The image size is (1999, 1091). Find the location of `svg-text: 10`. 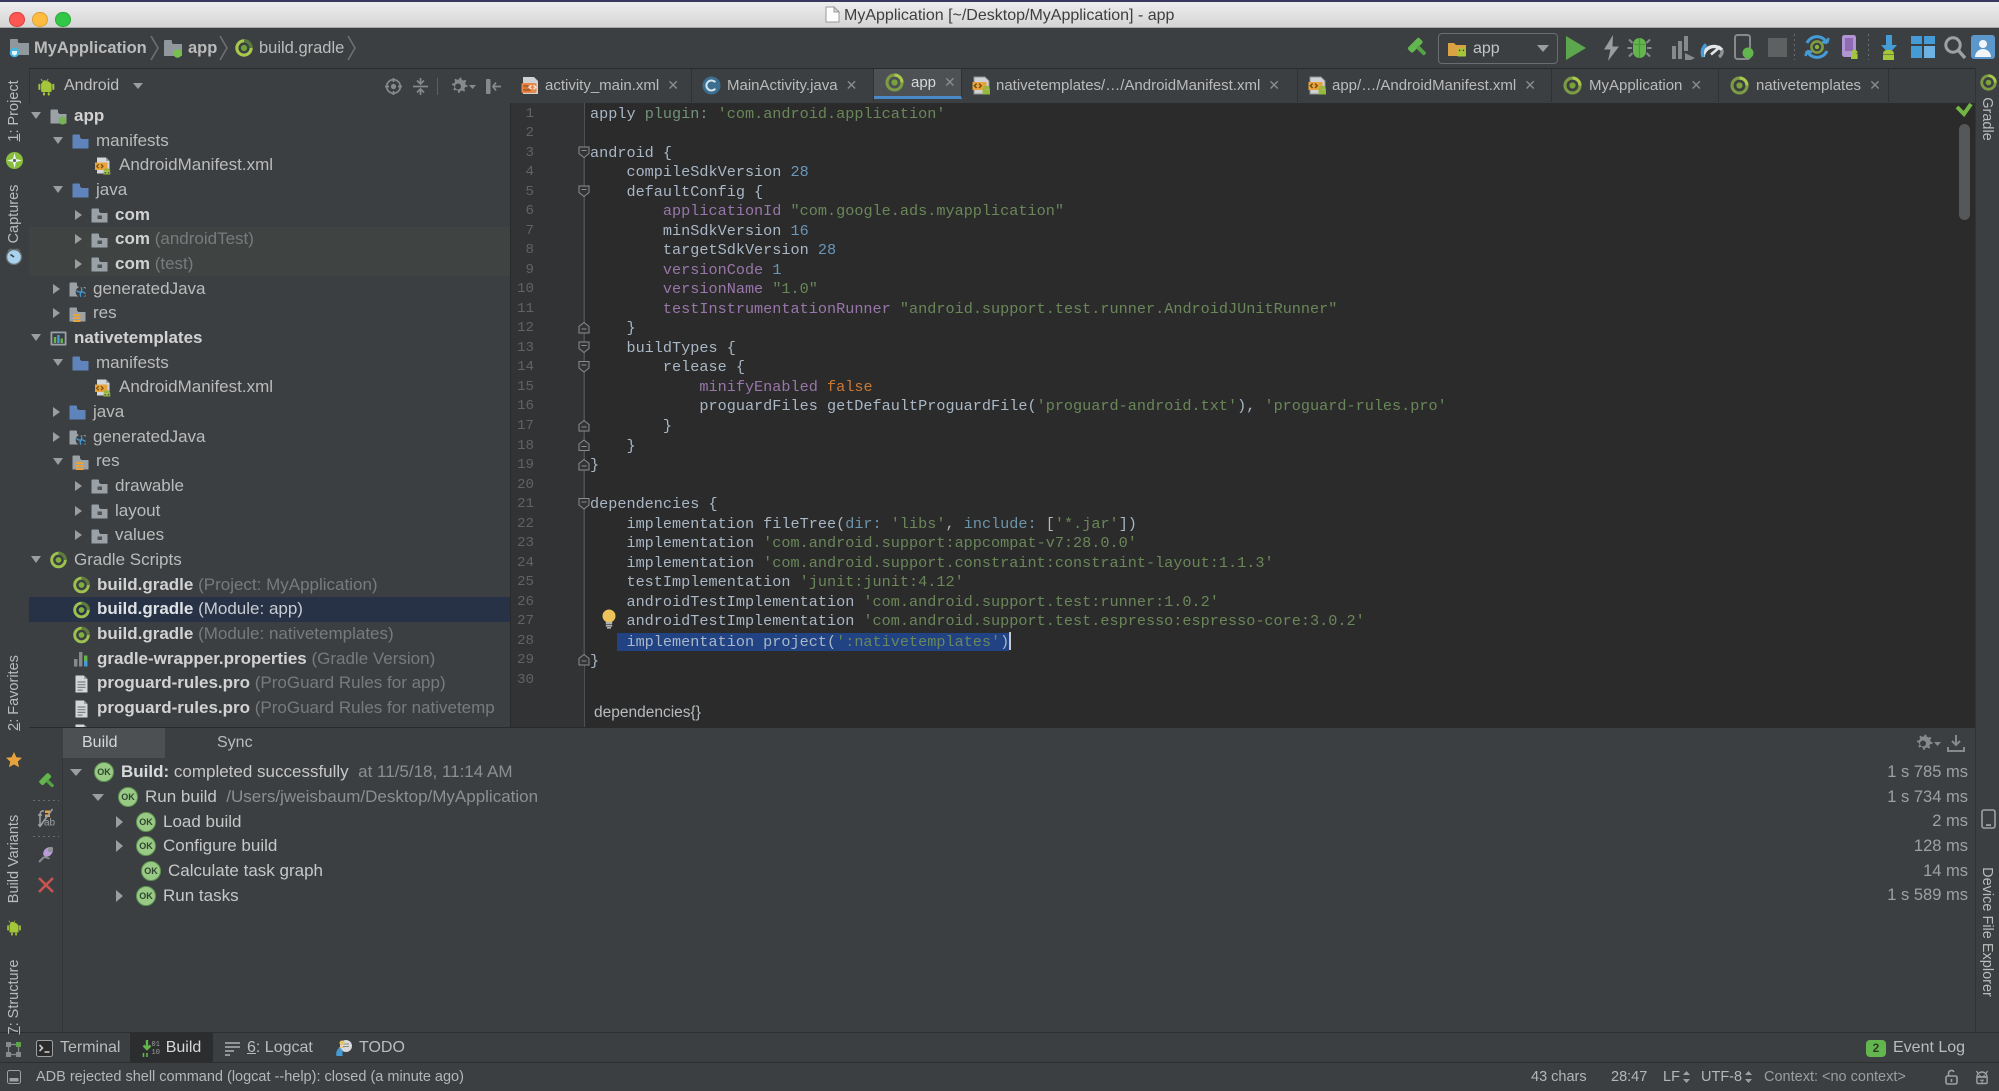

svg-text: 10 is located at coordinates (155, 1053).